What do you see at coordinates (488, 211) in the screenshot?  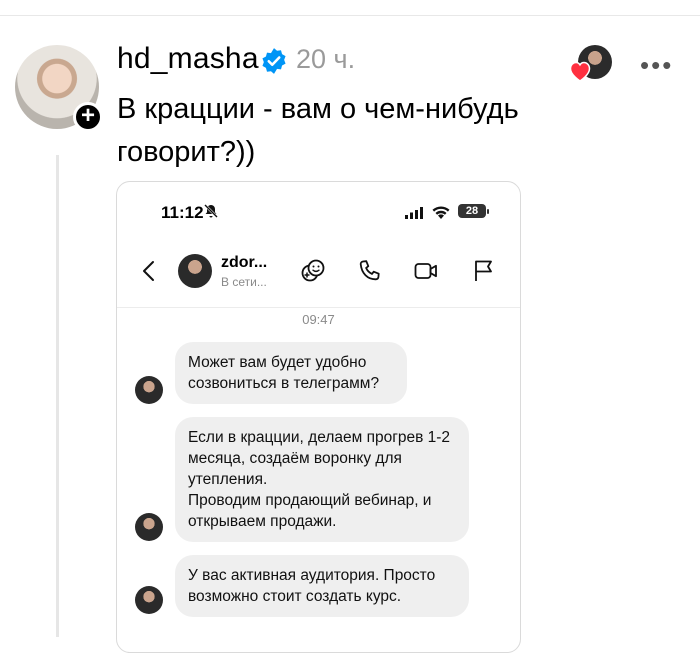 I see `battery-tip` at bounding box center [488, 211].